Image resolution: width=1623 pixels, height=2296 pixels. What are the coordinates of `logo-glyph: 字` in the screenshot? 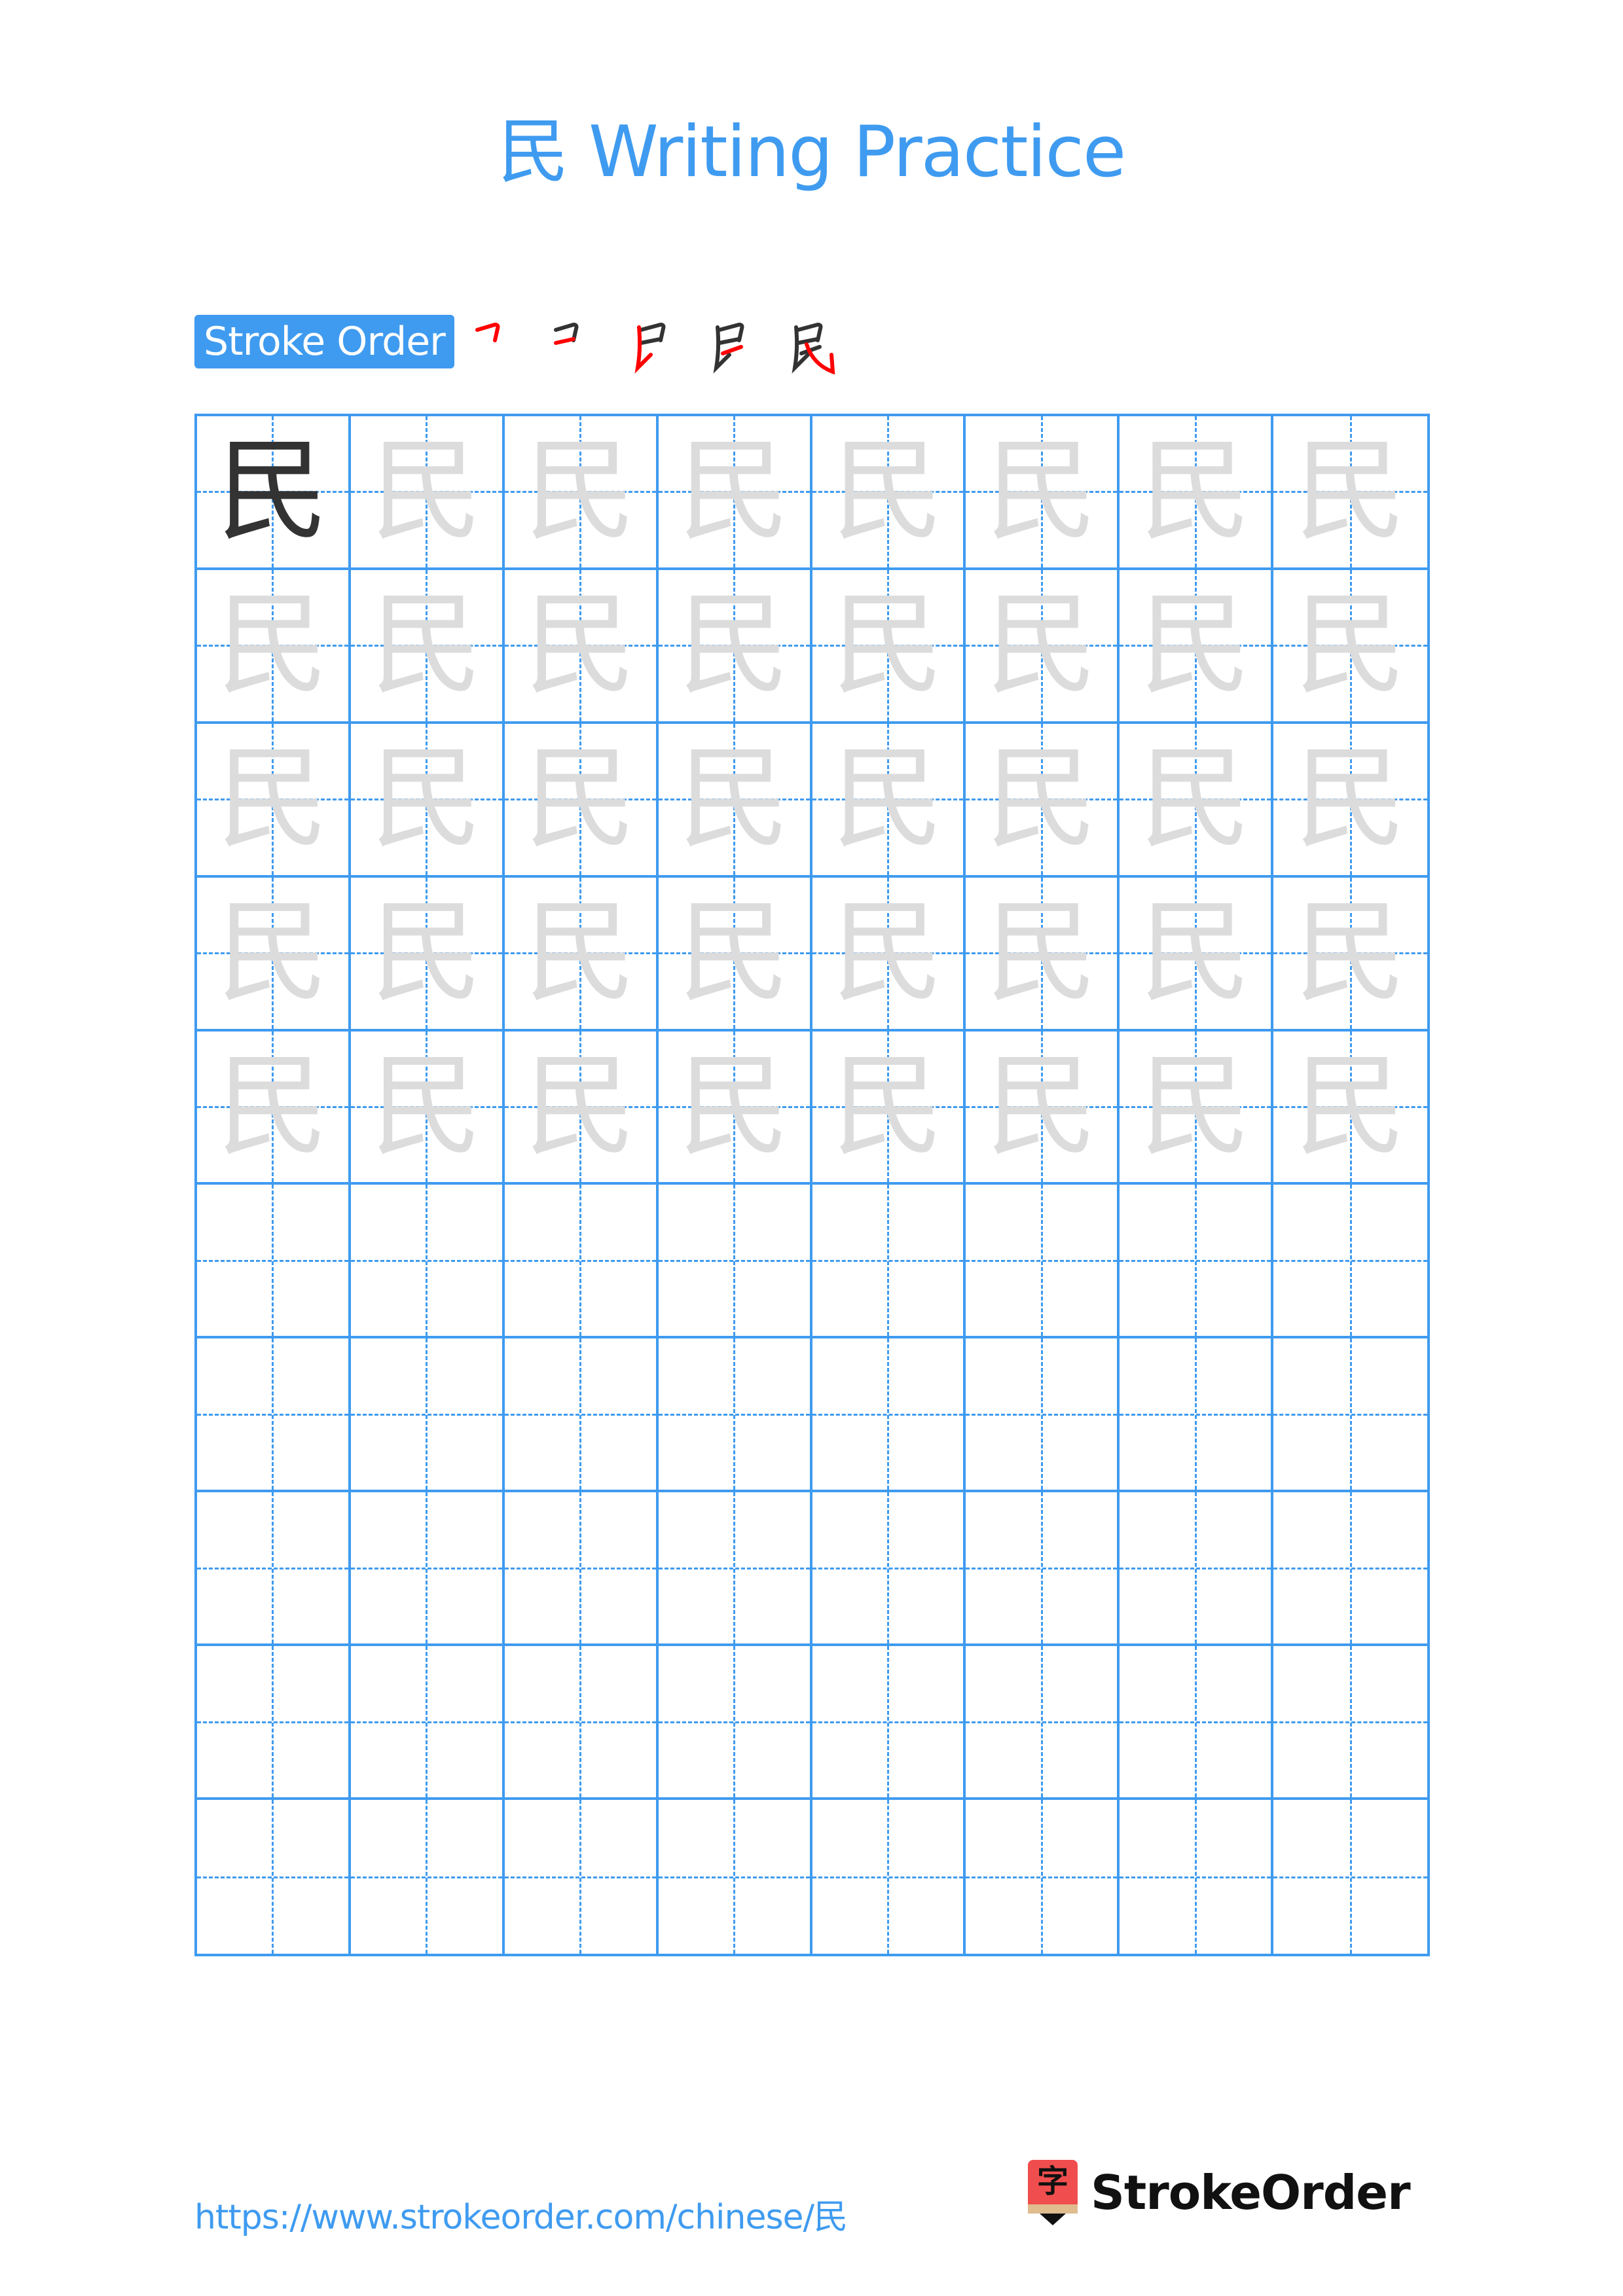 It's located at (1053, 2182).